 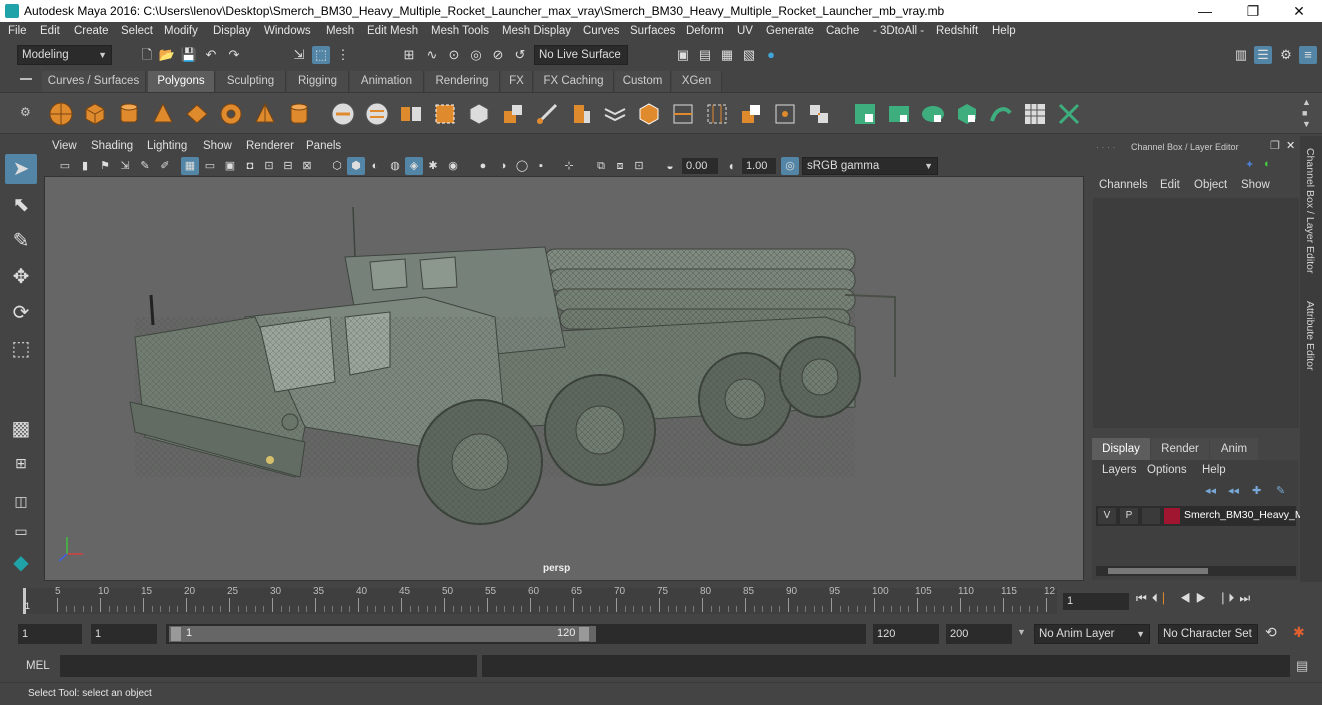 I want to click on extrude-icon, so click(x=581, y=114).